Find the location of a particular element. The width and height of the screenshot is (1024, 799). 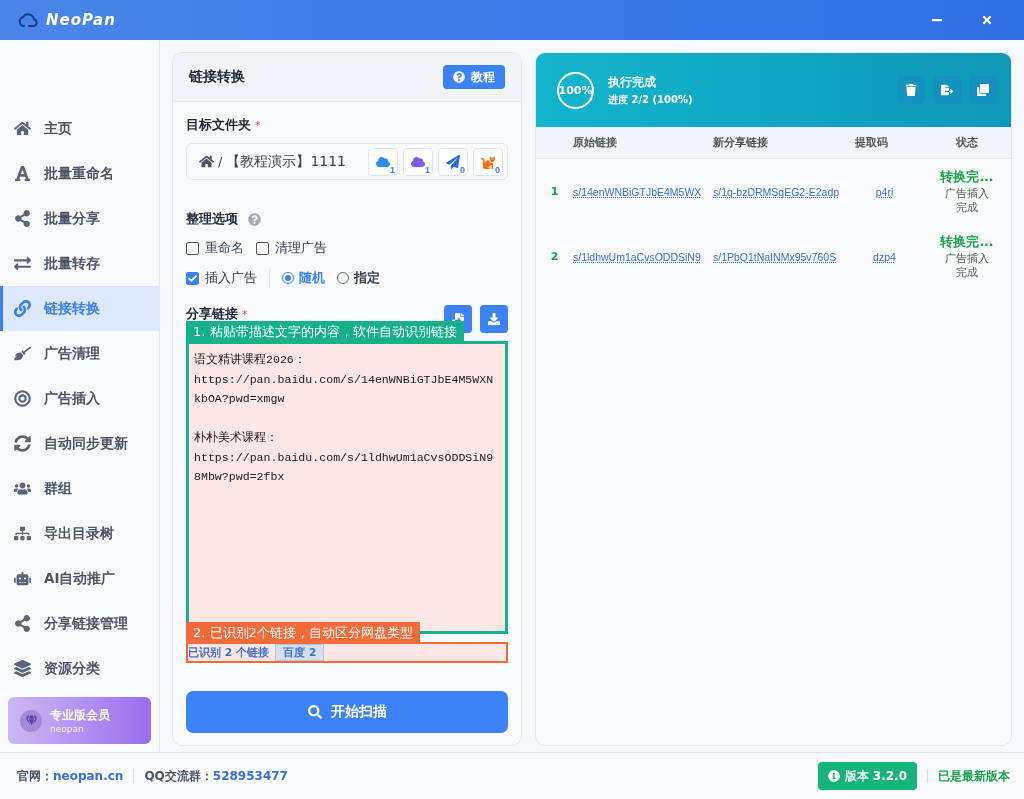

cat-icon is located at coordinates (488, 161).